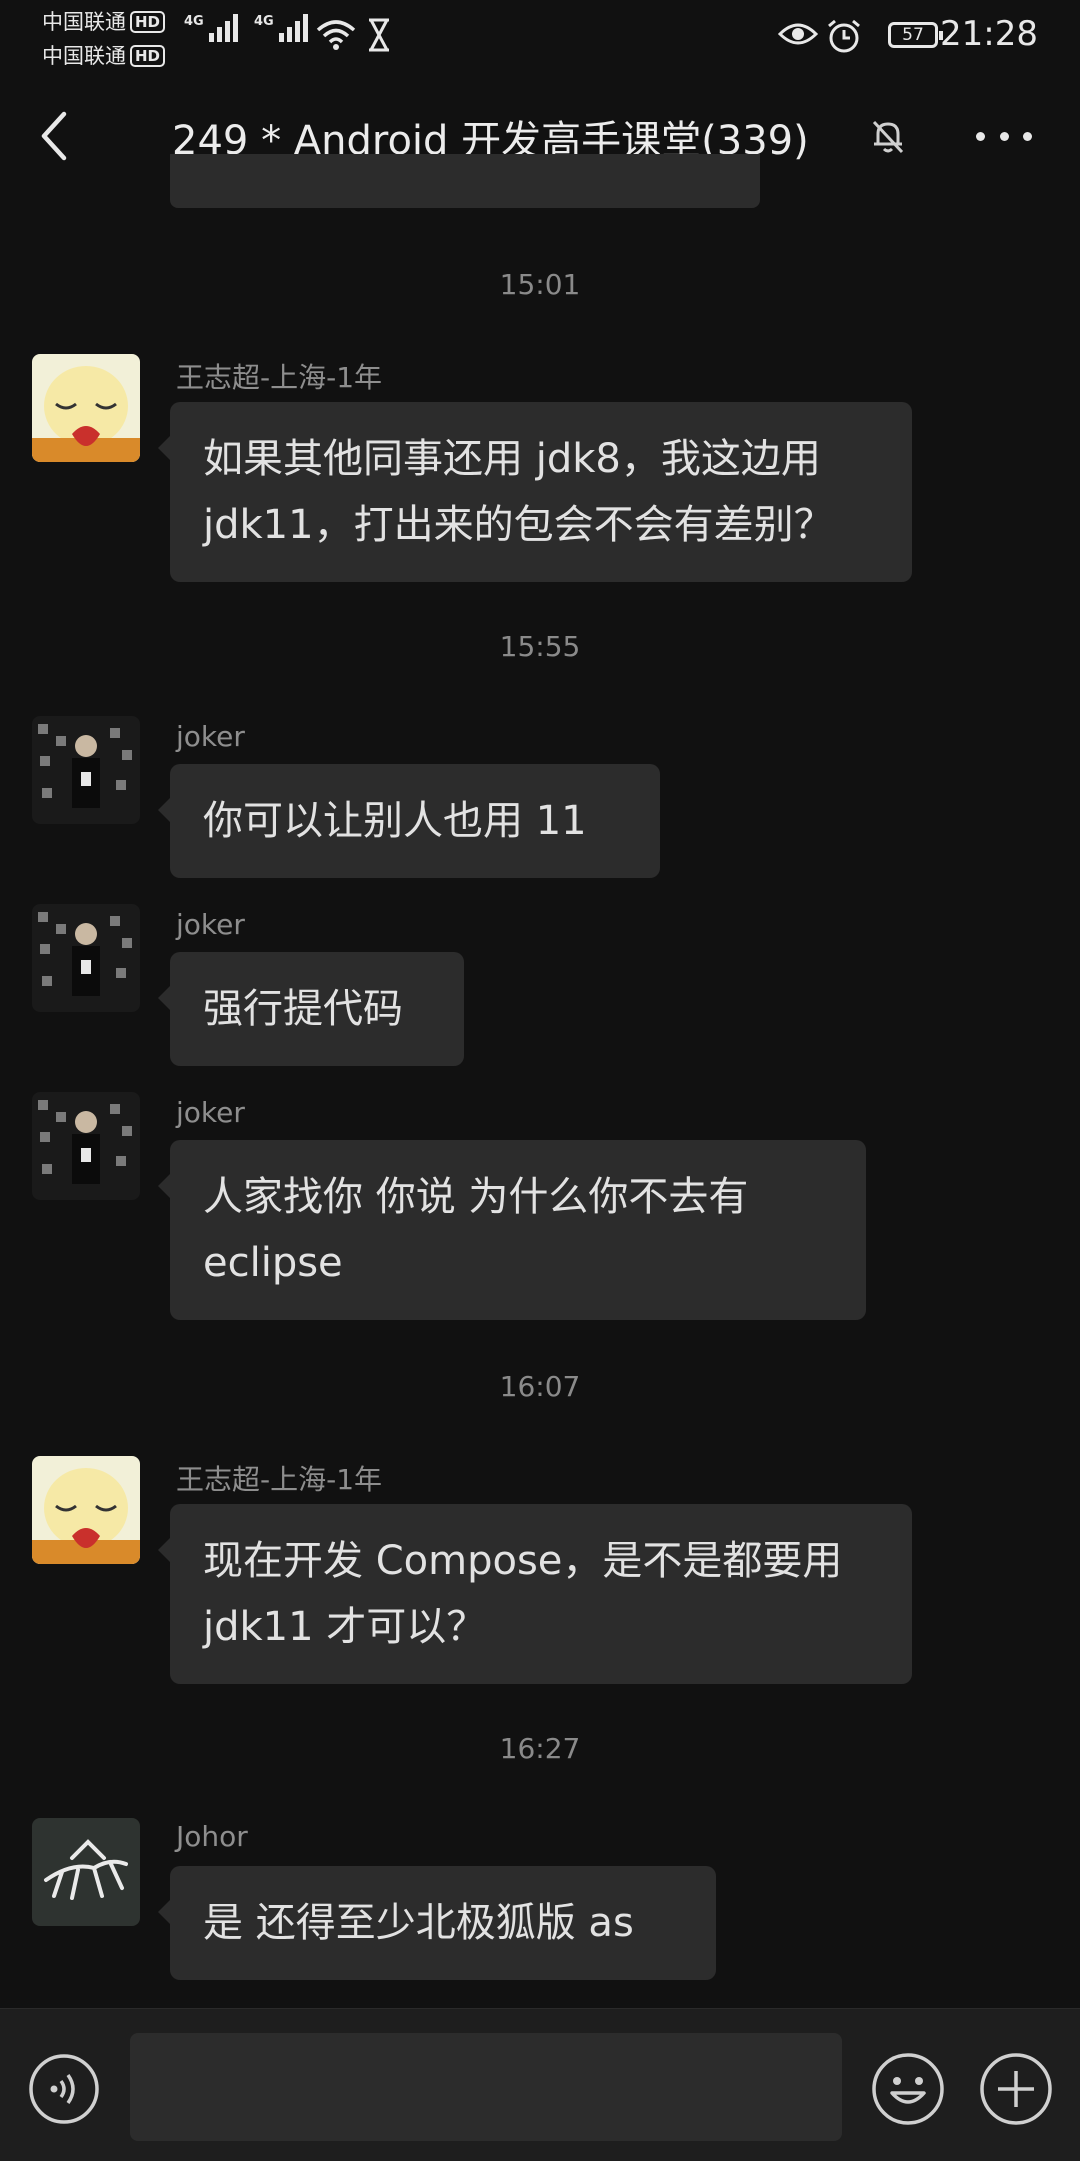 This screenshot has width=1080, height=2161. What do you see at coordinates (1004, 136) in the screenshot?
I see `more-icon` at bounding box center [1004, 136].